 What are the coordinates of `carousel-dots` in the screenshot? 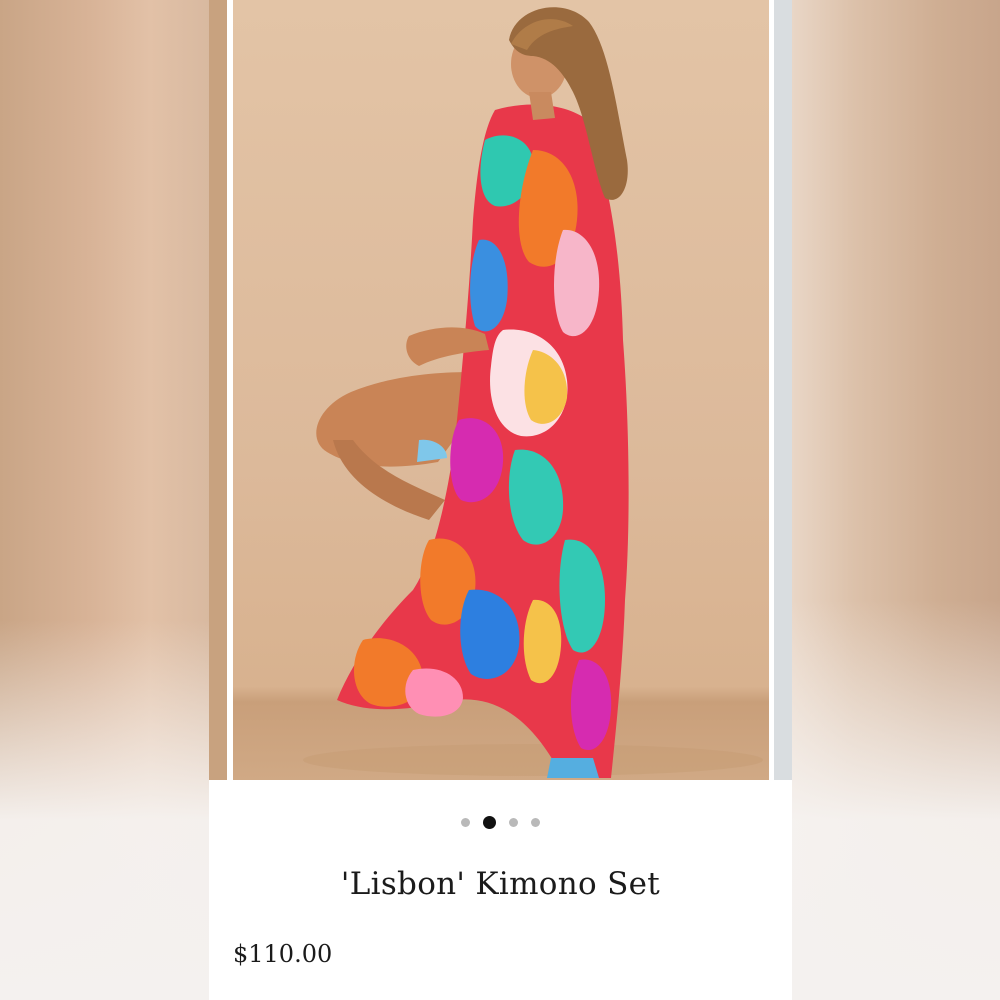 It's located at (500, 822).